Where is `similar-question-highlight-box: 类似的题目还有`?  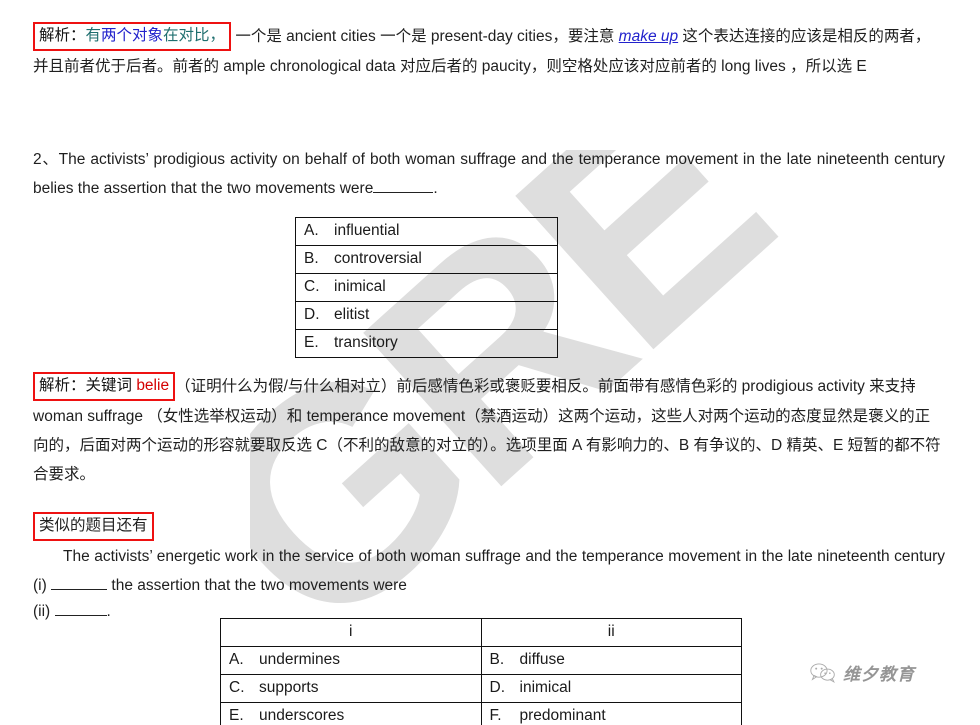
similar-question-highlight-box: 类似的题目还有 is located at coordinates (93, 526).